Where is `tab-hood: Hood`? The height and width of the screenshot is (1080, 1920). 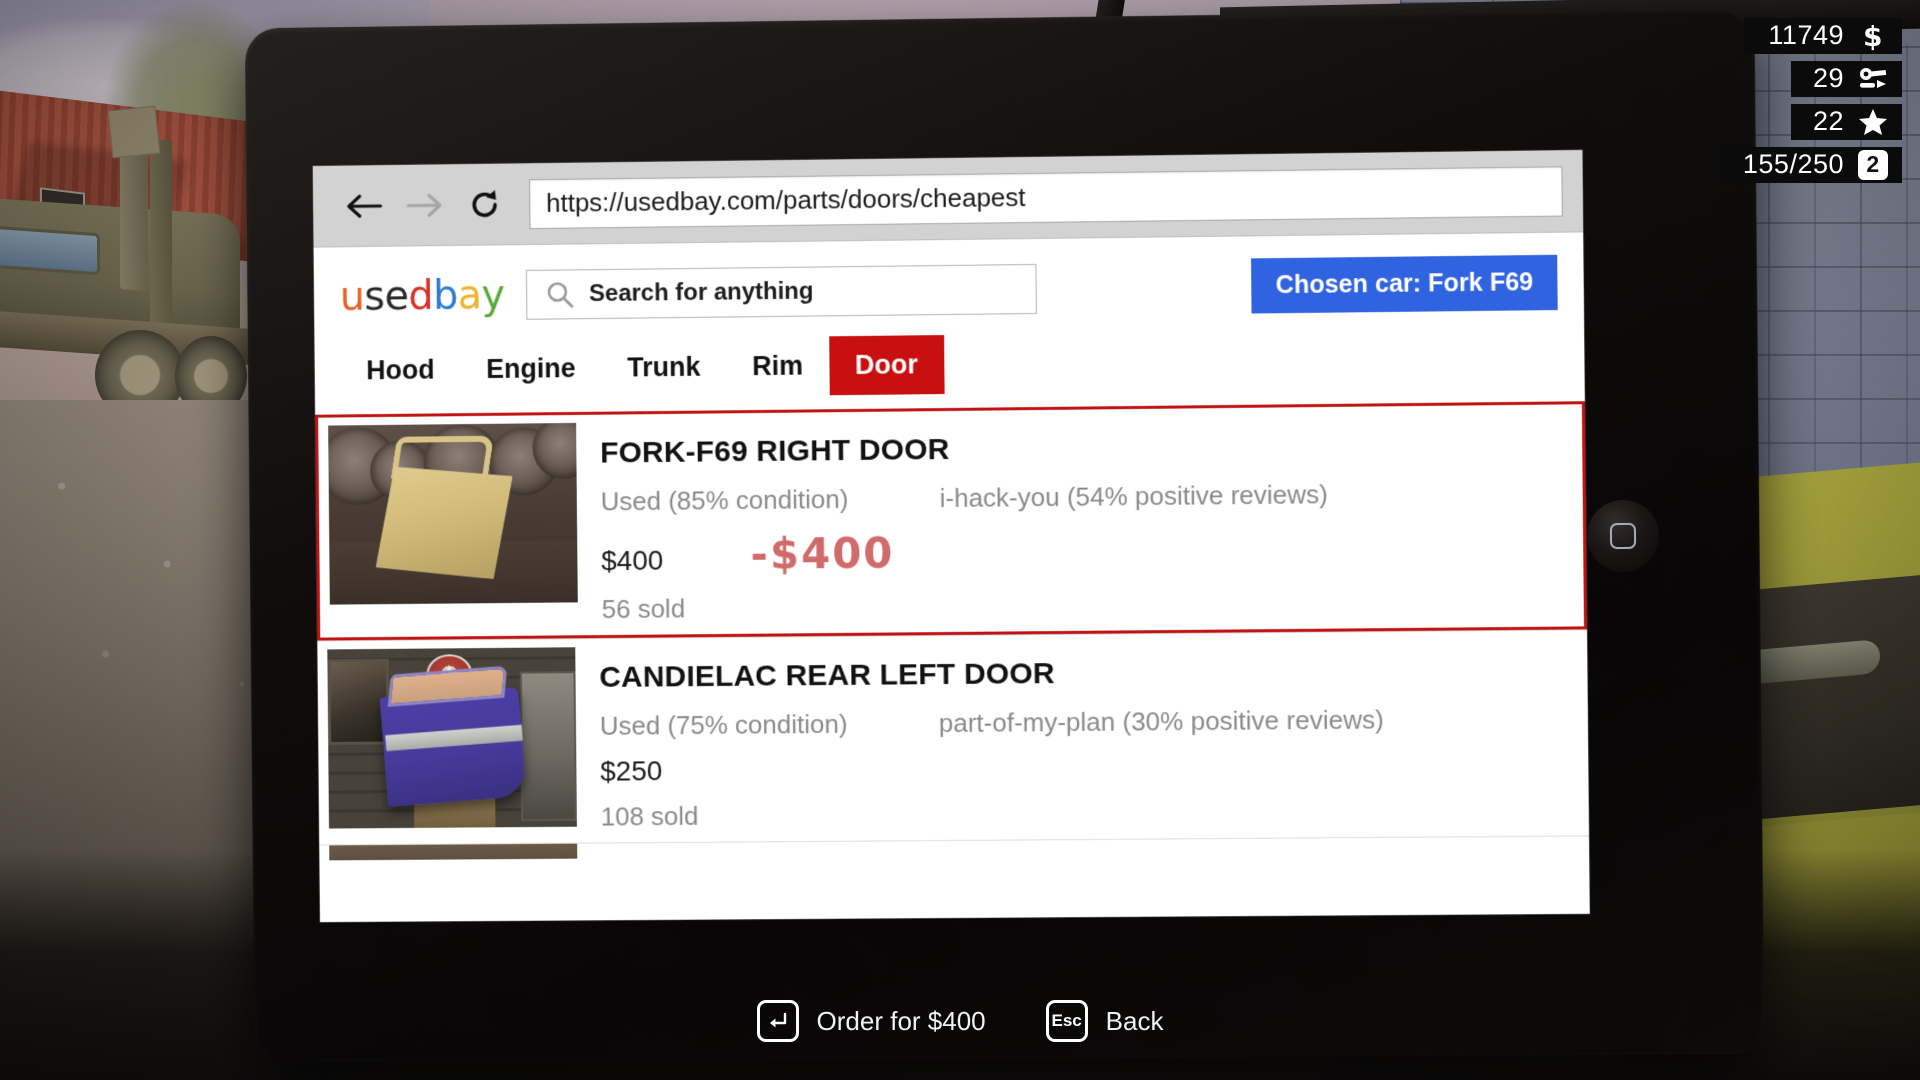
tab-hood: Hood is located at coordinates (400, 370).